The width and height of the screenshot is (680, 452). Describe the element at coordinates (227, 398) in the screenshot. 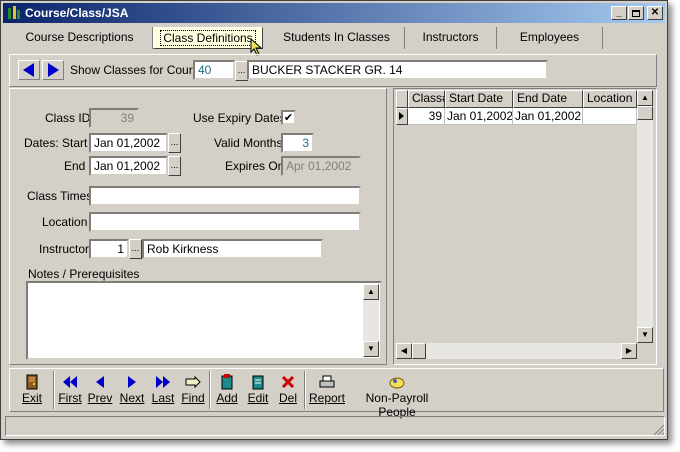

I see `add-label: Add` at that location.